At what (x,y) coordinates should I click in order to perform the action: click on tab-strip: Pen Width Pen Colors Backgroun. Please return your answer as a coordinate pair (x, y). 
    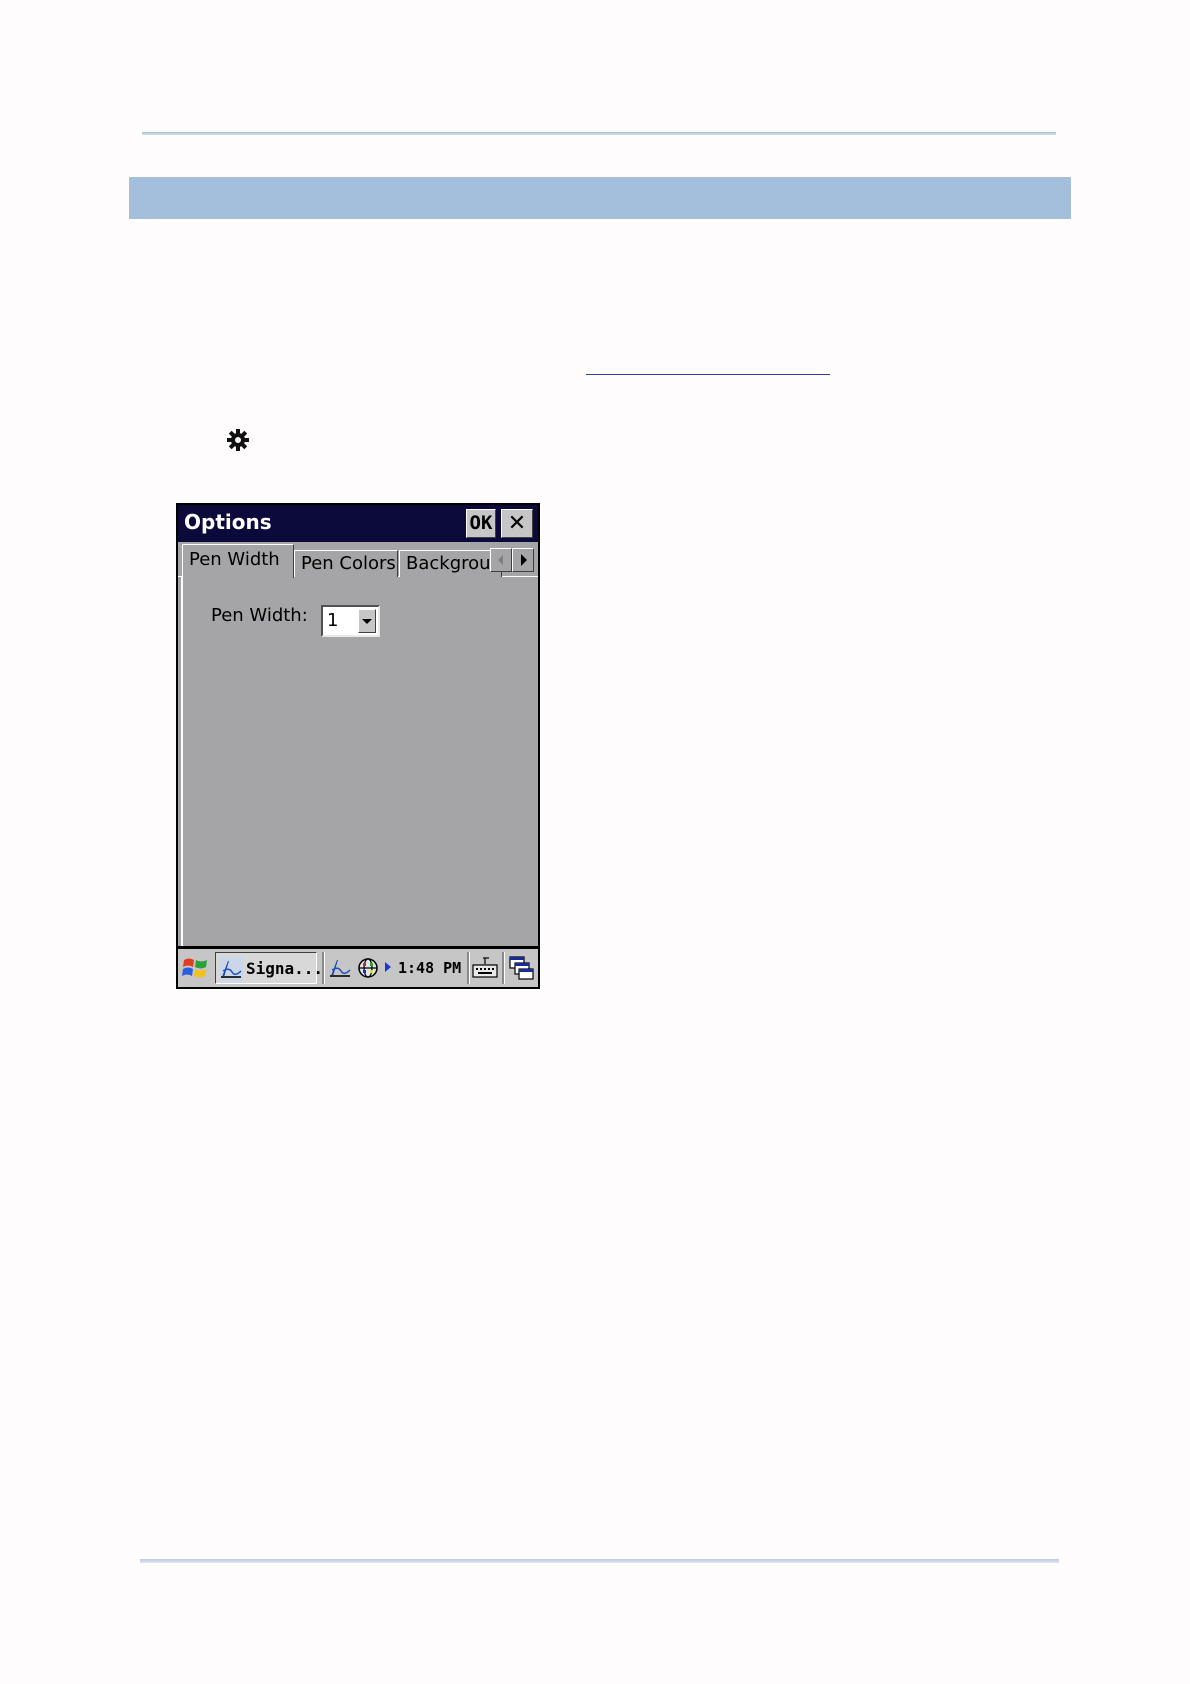
    Looking at the image, I should click on (358, 562).